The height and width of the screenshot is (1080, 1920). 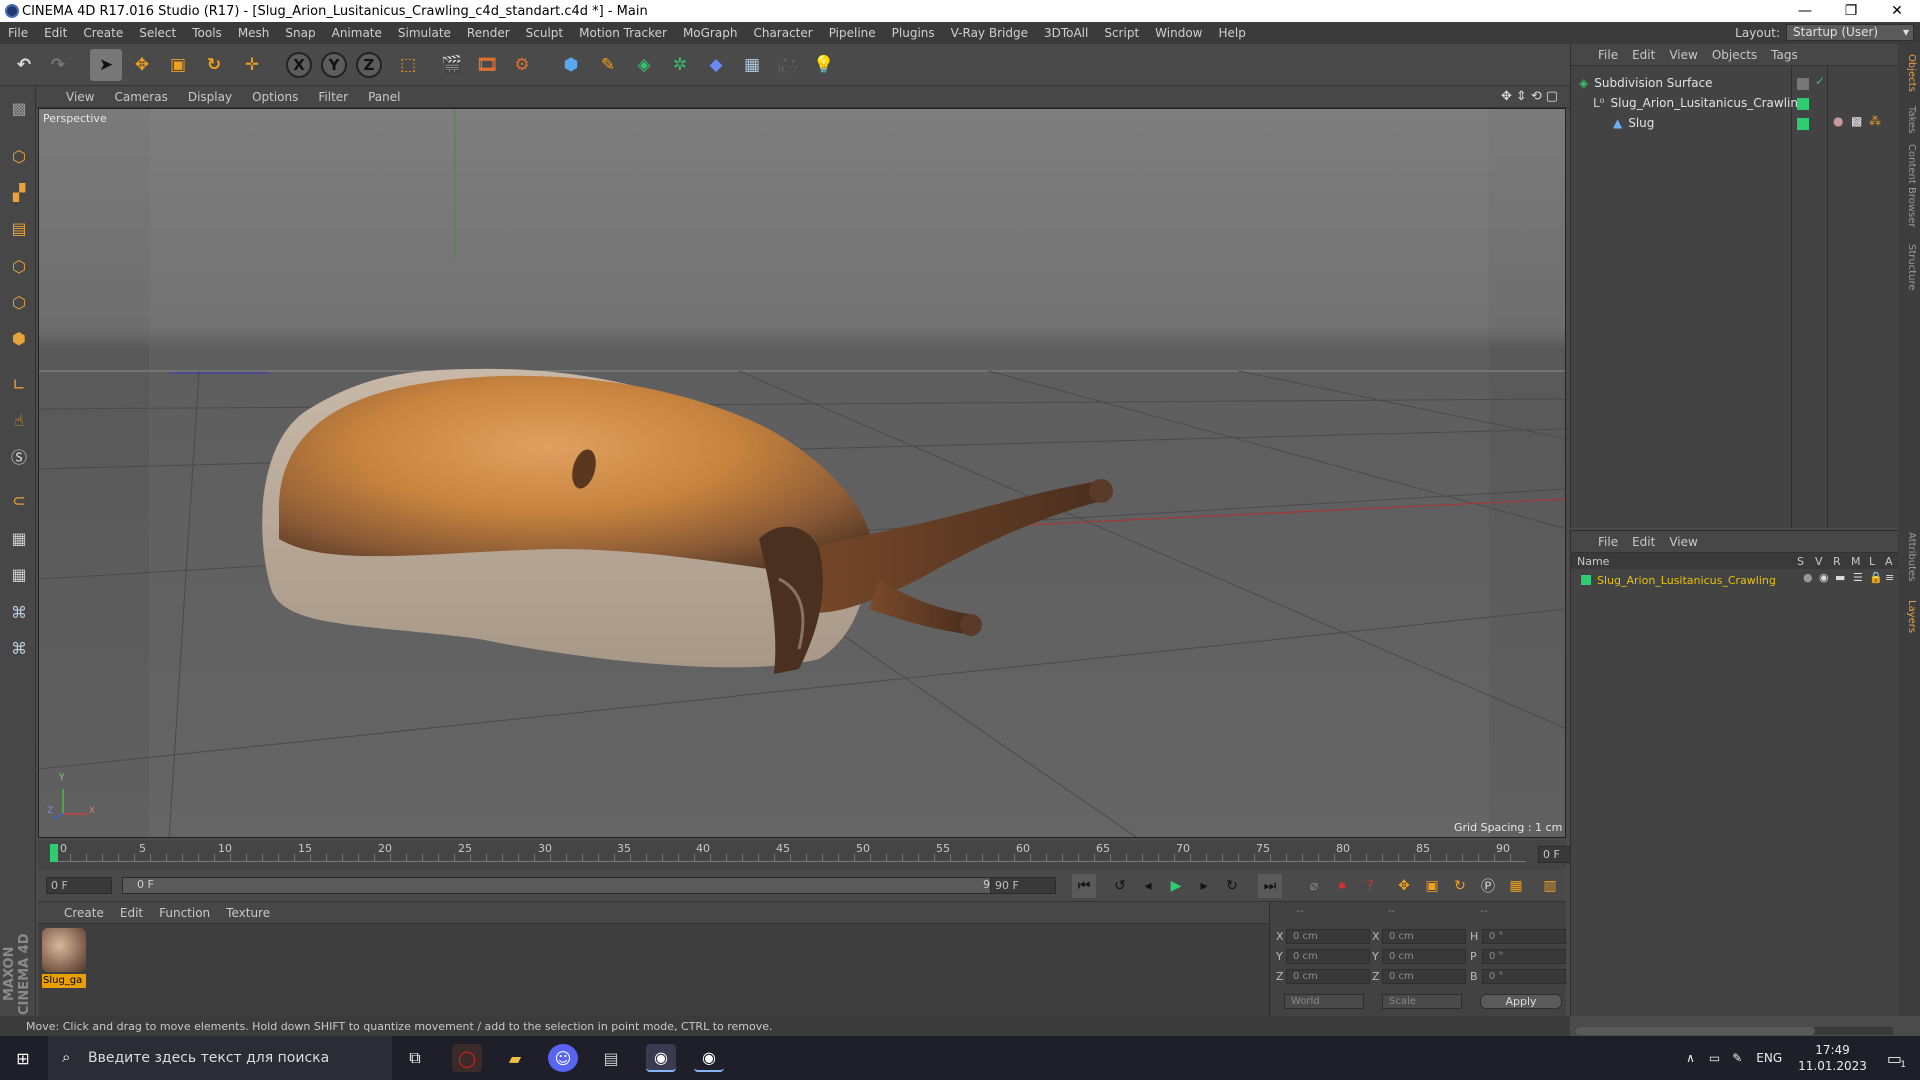 What do you see at coordinates (1820, 81) in the screenshot?
I see `enabled-checkmark-icon: ✓` at bounding box center [1820, 81].